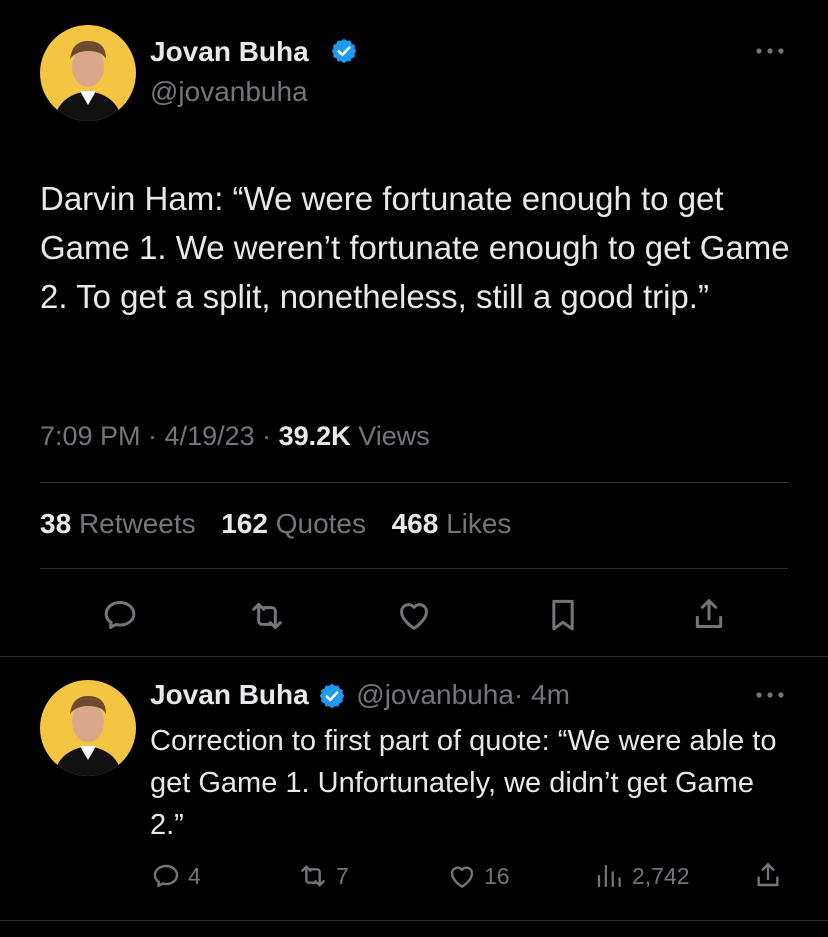 Image resolution: width=828 pixels, height=937 pixels. Describe the element at coordinates (479, 523) in the screenshot. I see `likes-label: Likes` at that location.